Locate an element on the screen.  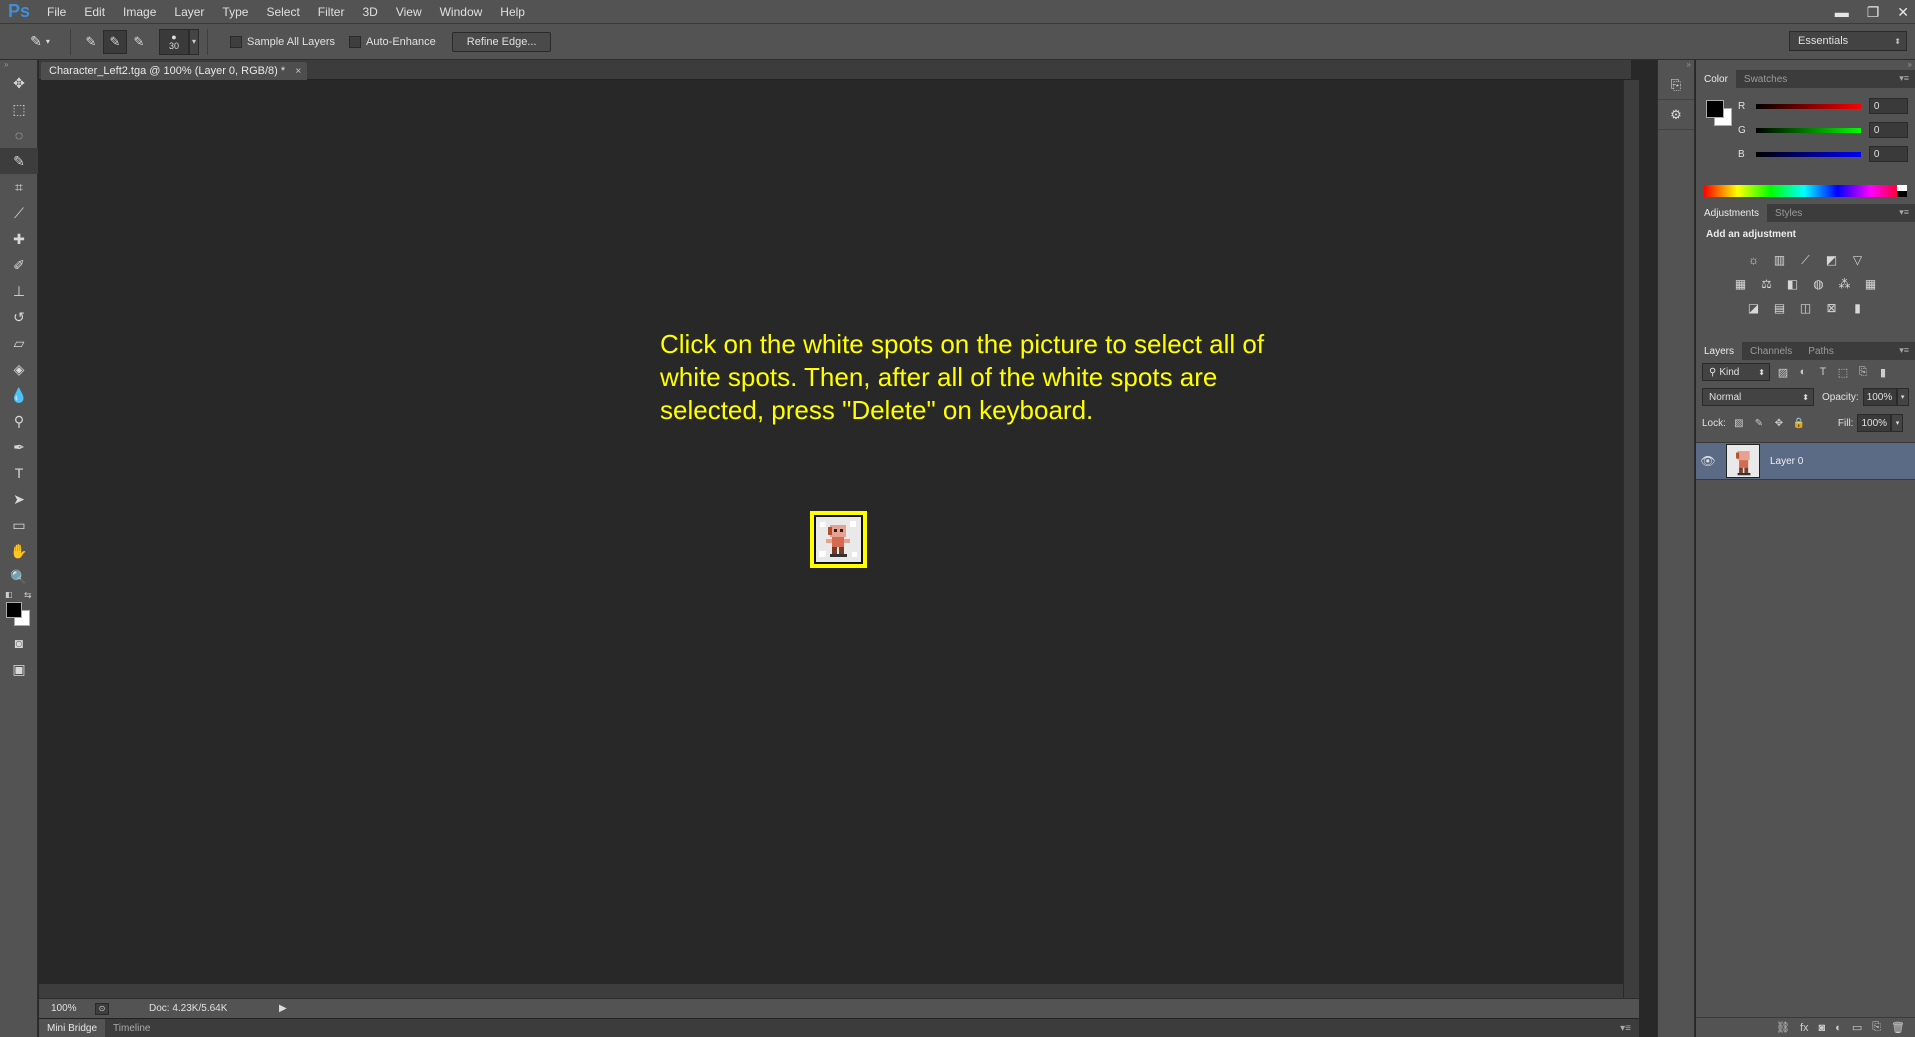
tab-mini-bridge: Mini Bridge is located at coordinates (72, 1027).